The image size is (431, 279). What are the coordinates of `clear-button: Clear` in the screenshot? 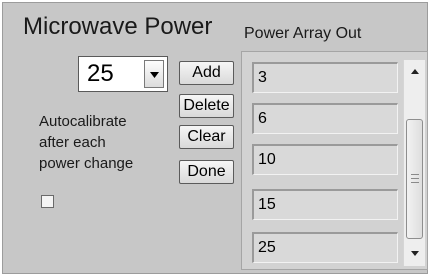 It's located at (206, 137).